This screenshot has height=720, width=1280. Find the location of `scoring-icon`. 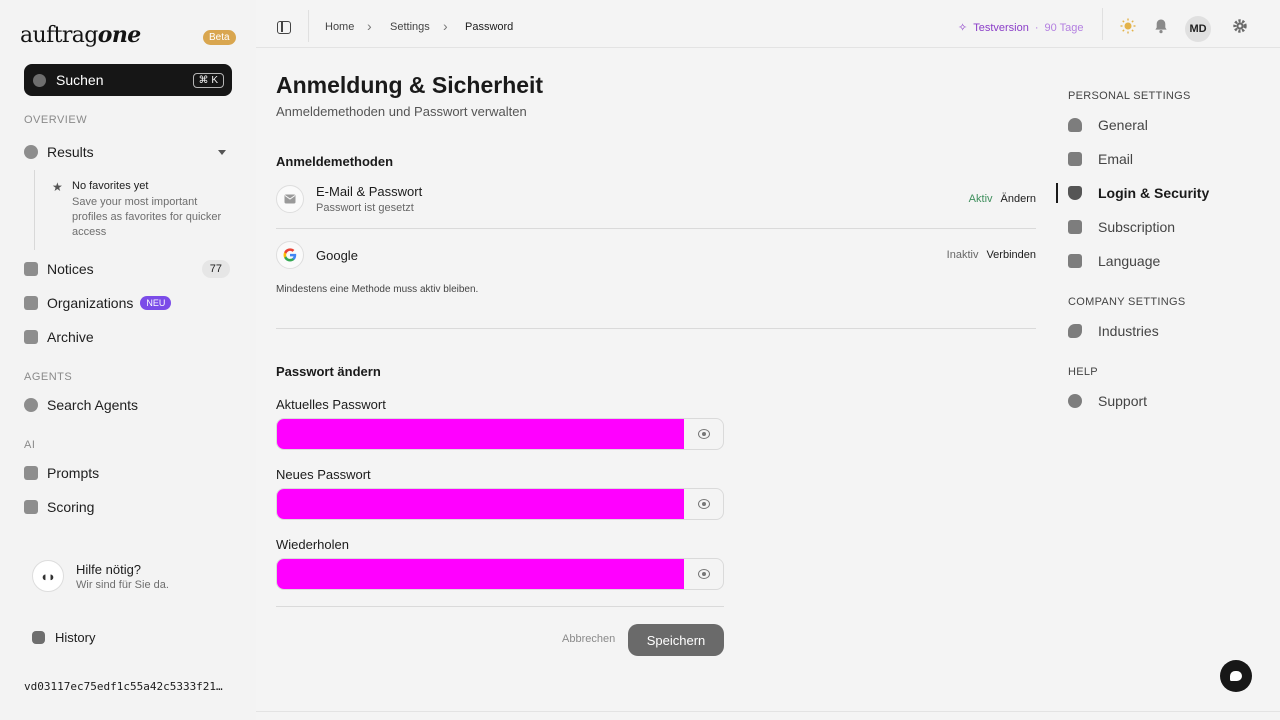

scoring-icon is located at coordinates (31, 507).